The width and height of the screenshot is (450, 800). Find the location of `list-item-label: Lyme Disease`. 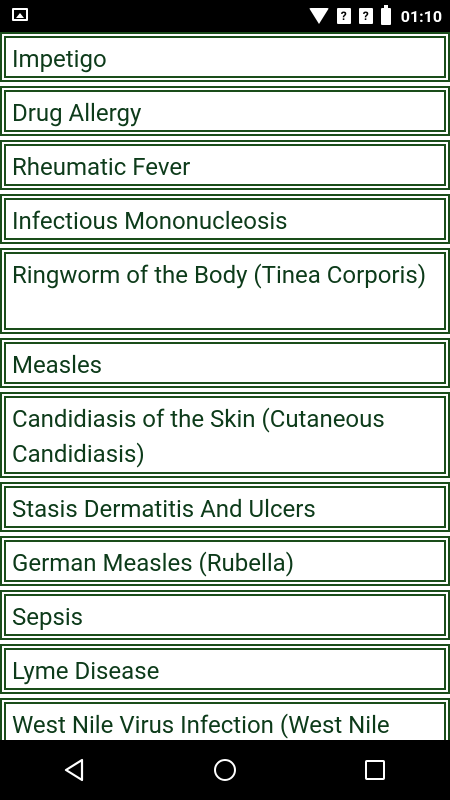

list-item-label: Lyme Disease is located at coordinates (86, 671).